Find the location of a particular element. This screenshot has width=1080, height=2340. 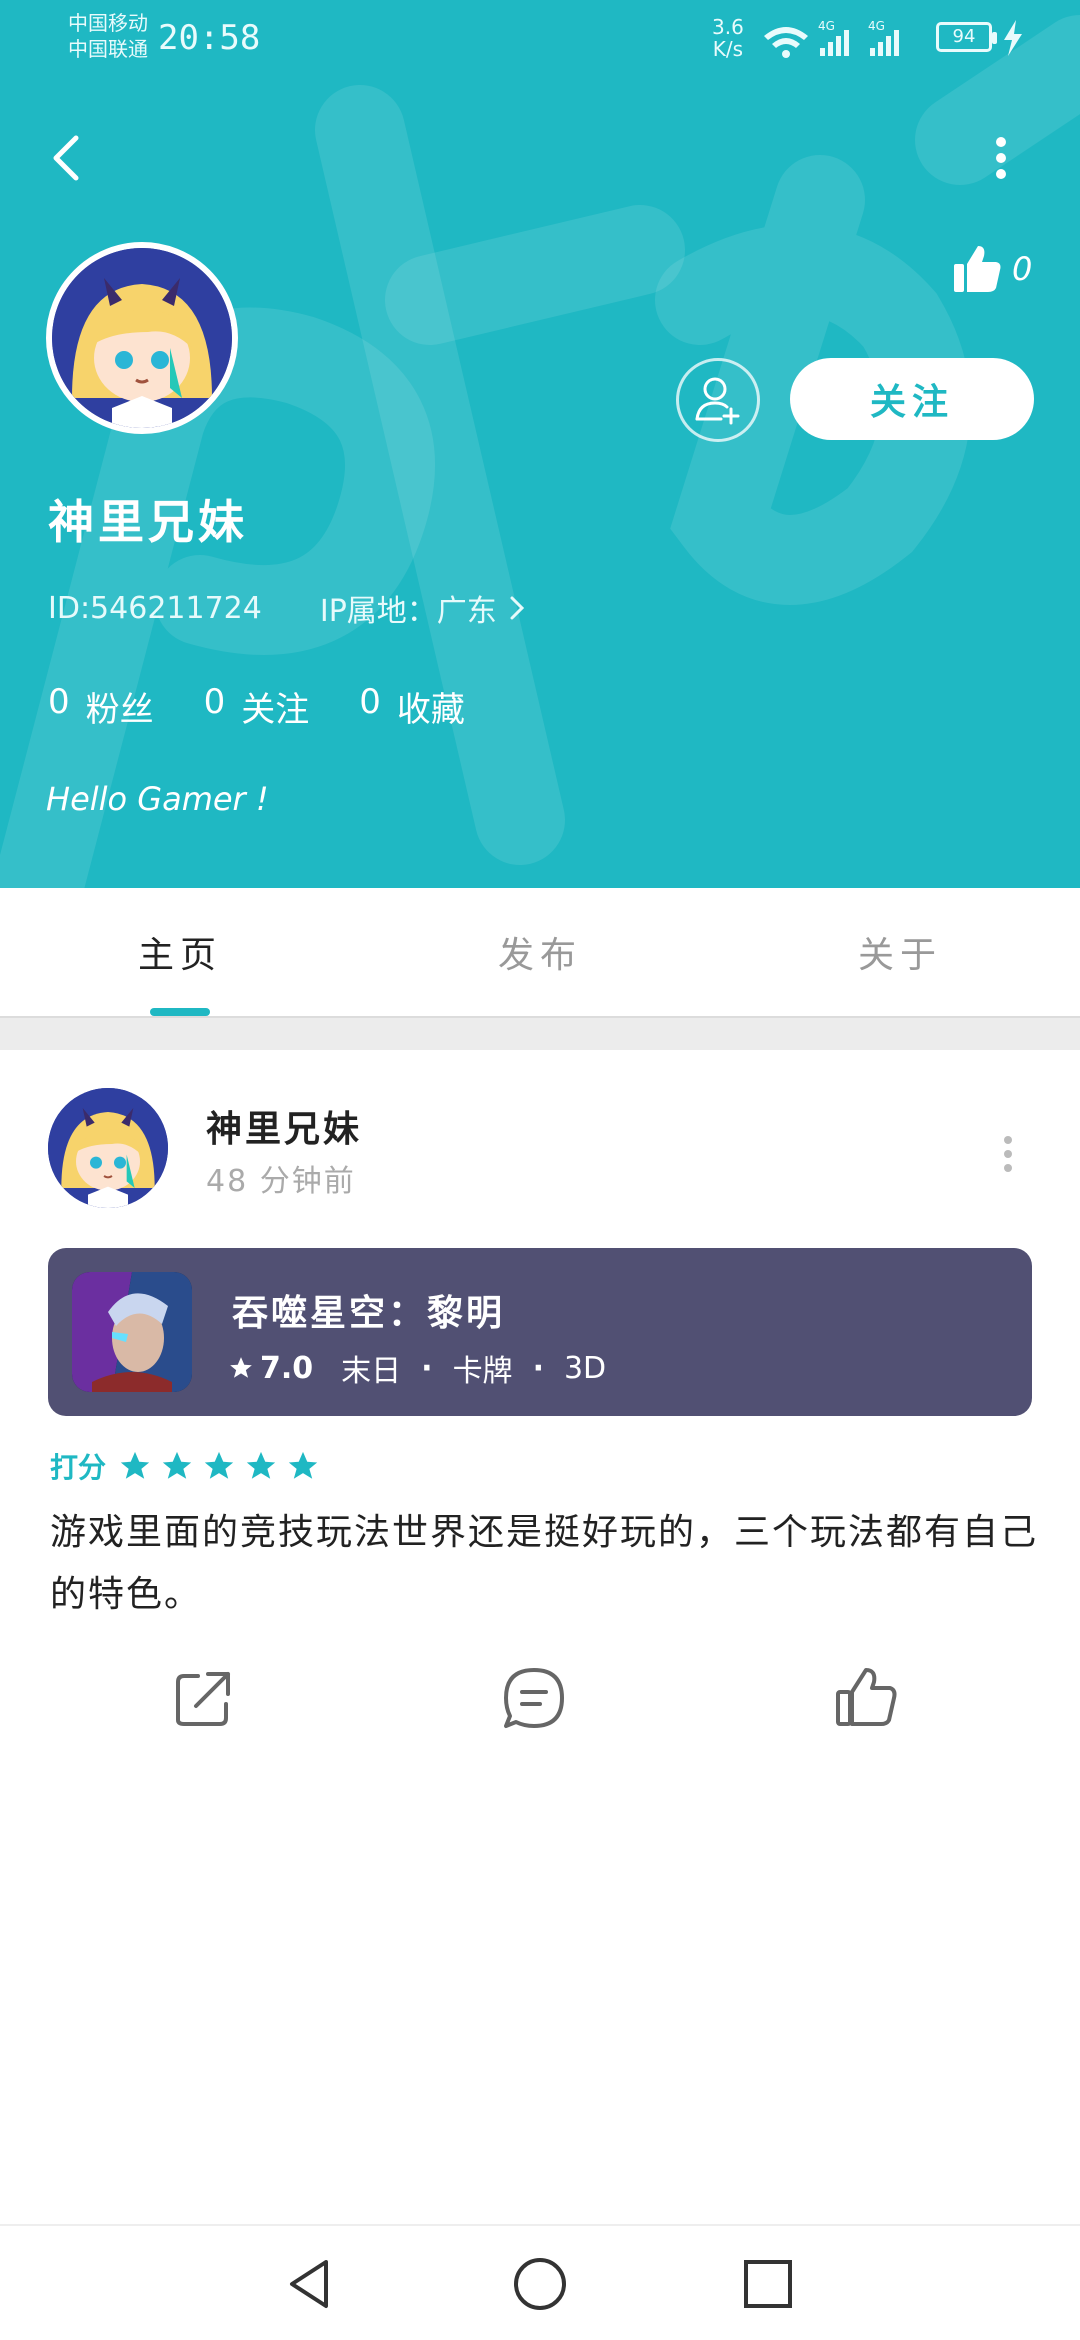

stat-label: 收藏 is located at coordinates (430, 710).